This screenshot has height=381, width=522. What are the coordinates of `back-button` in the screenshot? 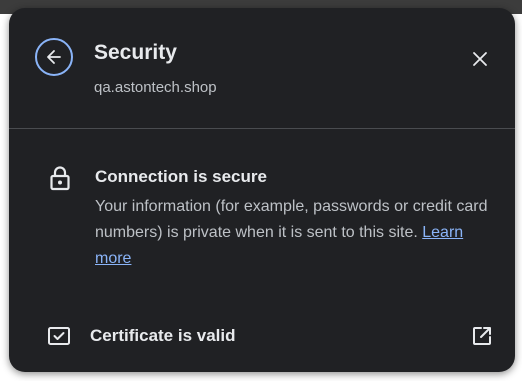 It's located at (54, 57).